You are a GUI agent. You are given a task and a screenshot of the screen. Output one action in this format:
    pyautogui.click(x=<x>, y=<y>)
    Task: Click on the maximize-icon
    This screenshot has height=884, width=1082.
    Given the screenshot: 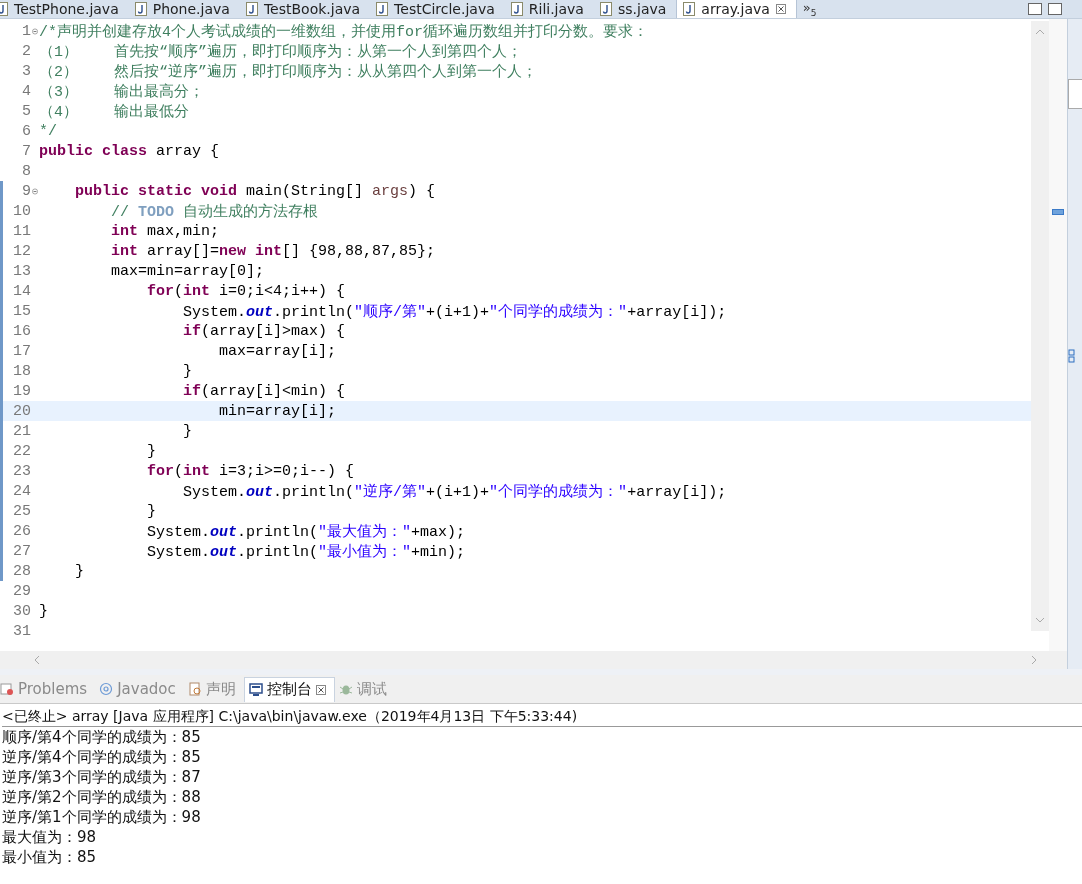 What is the action you would take?
    pyautogui.click(x=1055, y=9)
    